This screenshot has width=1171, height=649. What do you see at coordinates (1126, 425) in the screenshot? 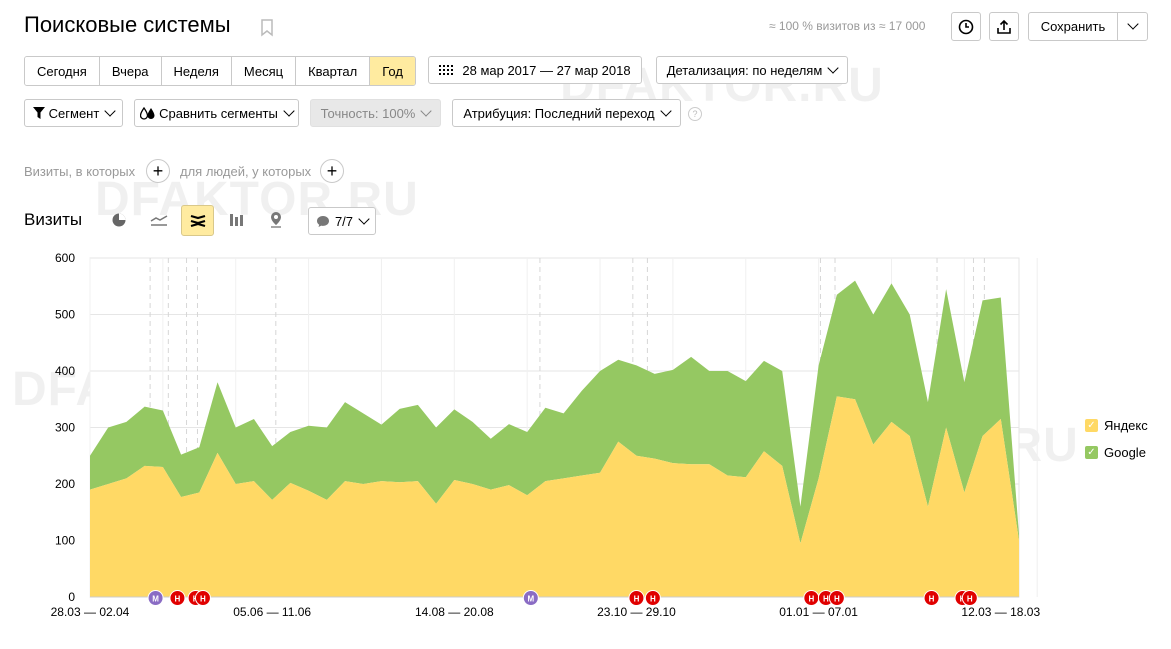
I see `legend-label-yandex: Яндекс` at bounding box center [1126, 425].